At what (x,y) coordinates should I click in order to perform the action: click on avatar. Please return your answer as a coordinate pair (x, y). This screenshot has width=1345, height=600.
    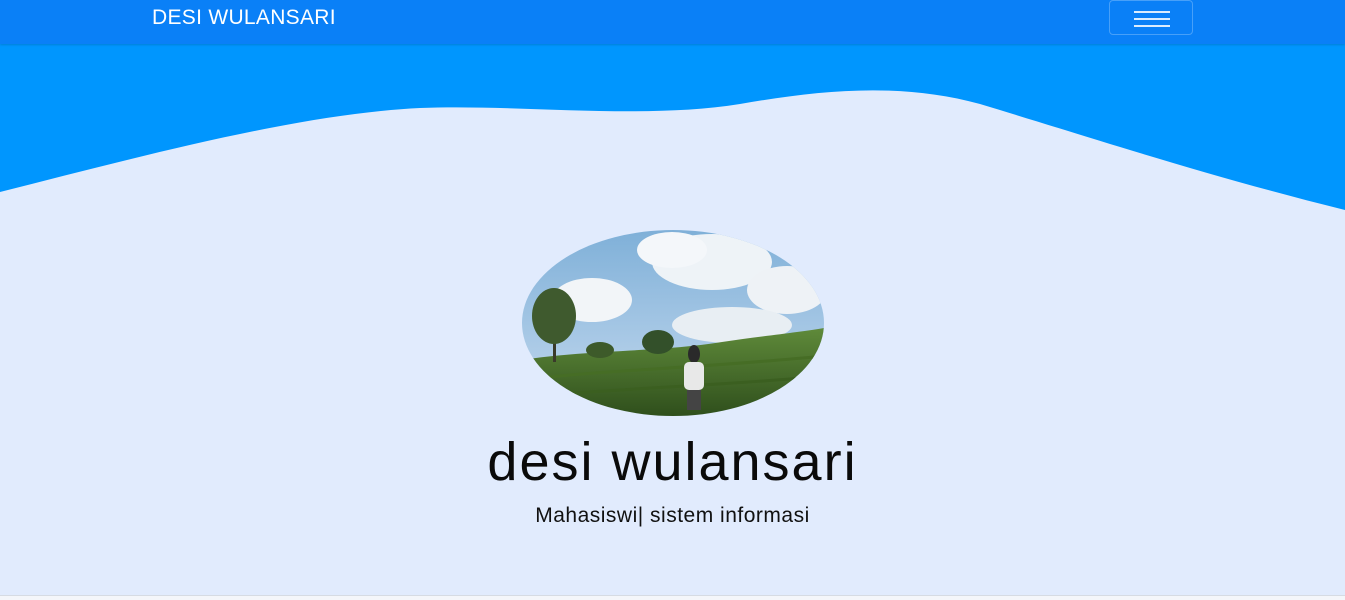
    Looking at the image, I should click on (673, 323).